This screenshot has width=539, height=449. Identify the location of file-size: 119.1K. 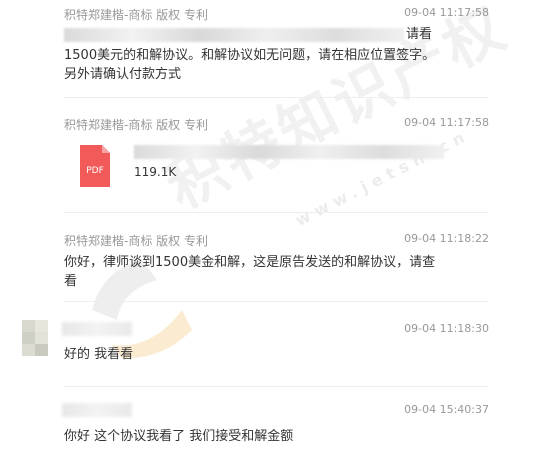
(155, 172).